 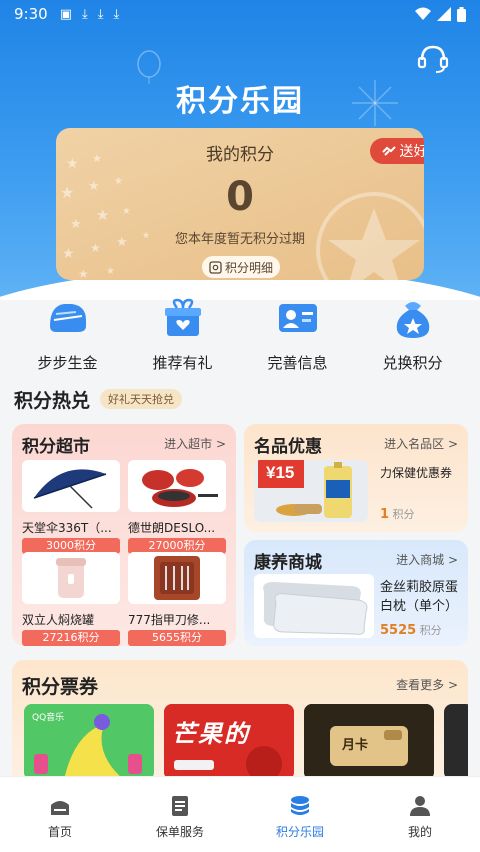 I want to click on page-title: 积分乐园, so click(x=240, y=101).